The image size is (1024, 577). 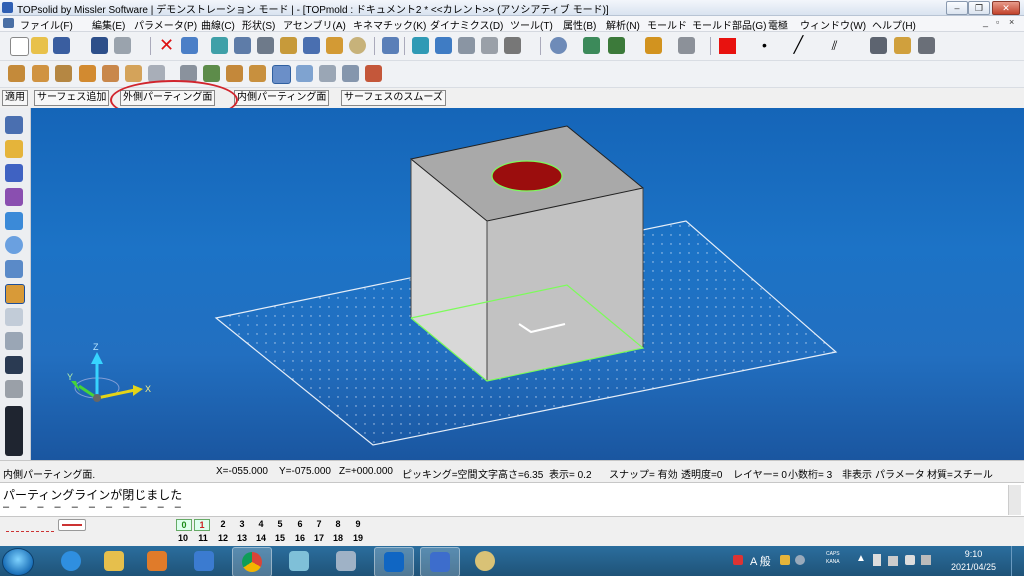 I want to click on mold-tool-6-icon, so click(x=133, y=73).